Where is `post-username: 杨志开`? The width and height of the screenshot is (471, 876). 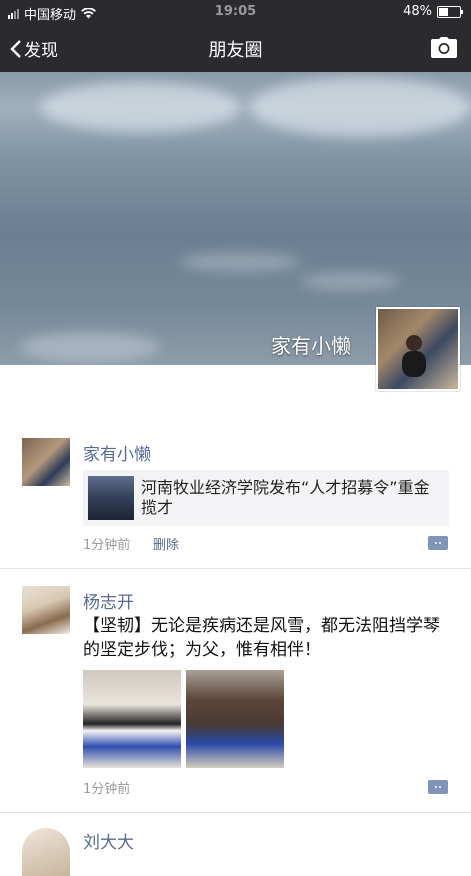
post-username: 杨志开 is located at coordinates (108, 600).